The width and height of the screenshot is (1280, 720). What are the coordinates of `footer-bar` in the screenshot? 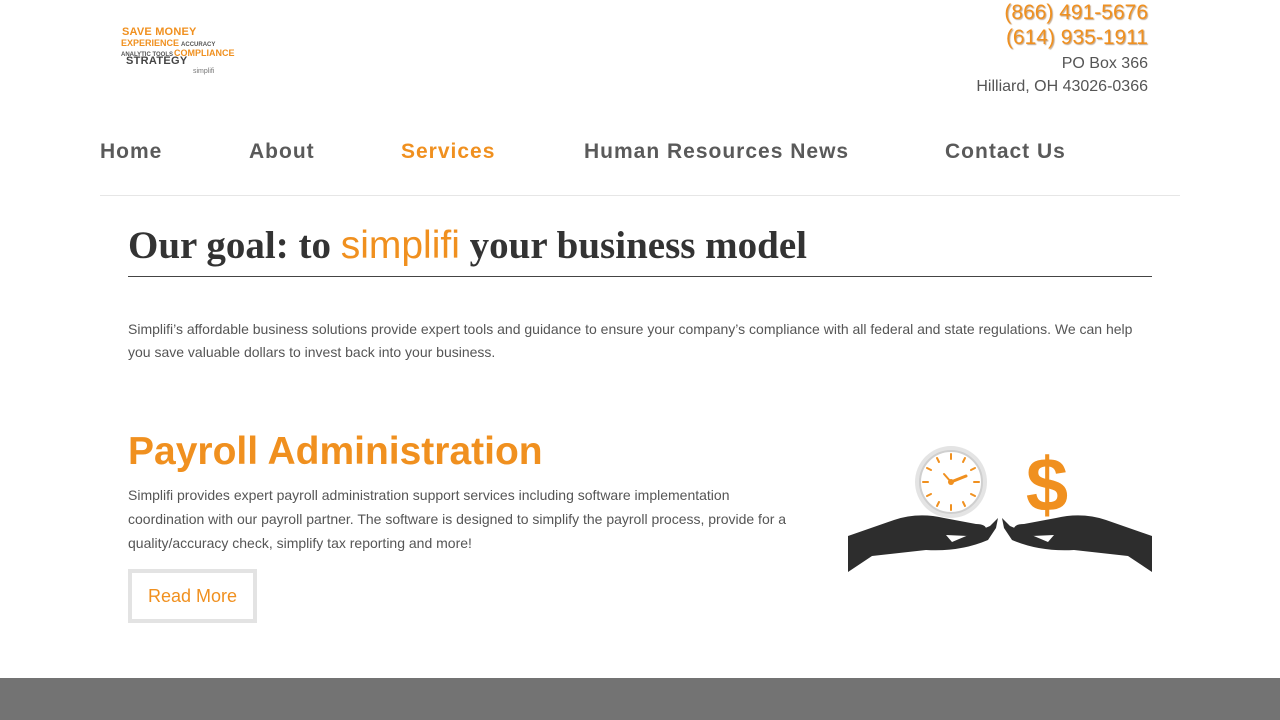 It's located at (640, 699).